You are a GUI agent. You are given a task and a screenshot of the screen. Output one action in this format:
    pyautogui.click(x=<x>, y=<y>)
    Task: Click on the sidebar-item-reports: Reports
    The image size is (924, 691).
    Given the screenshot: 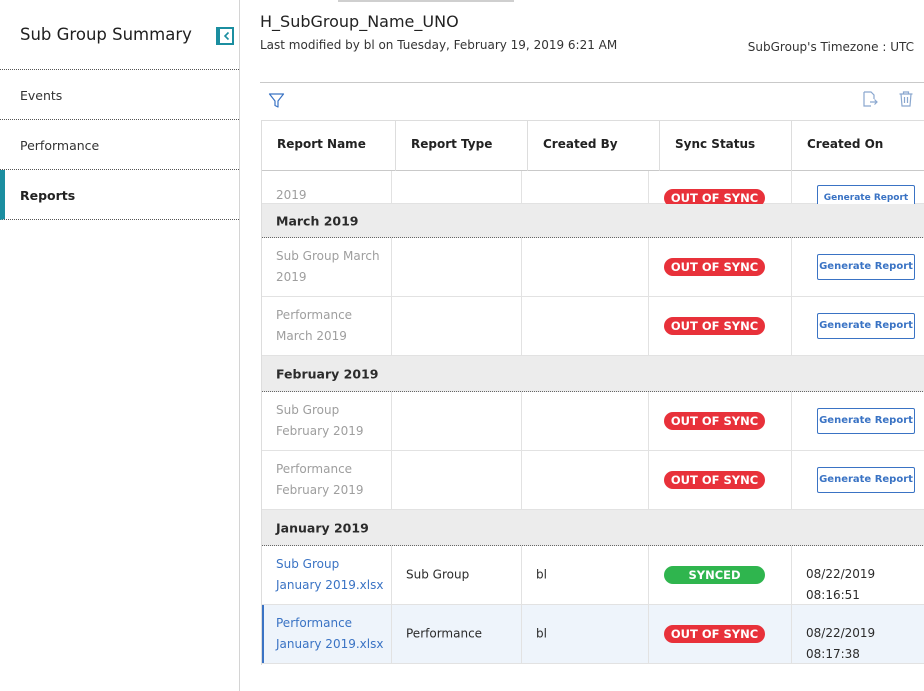 What is the action you would take?
    pyautogui.click(x=119, y=195)
    